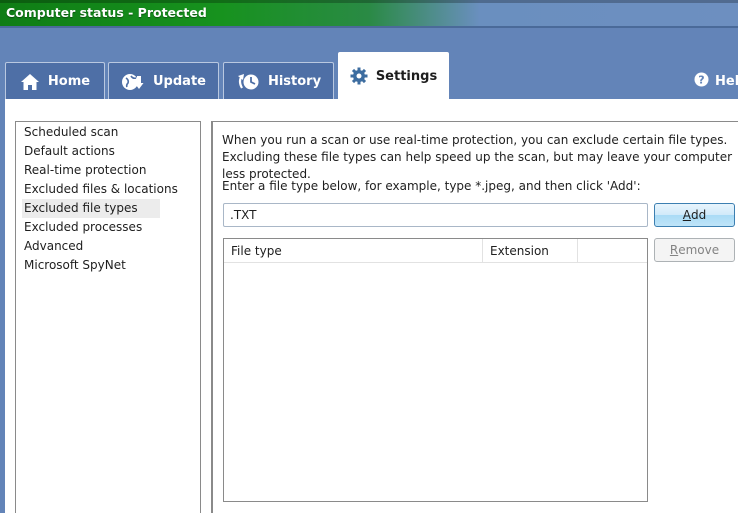 The height and width of the screenshot is (513, 738). I want to click on nav-item-real-time-protection: Real-time protection, so click(91, 170).